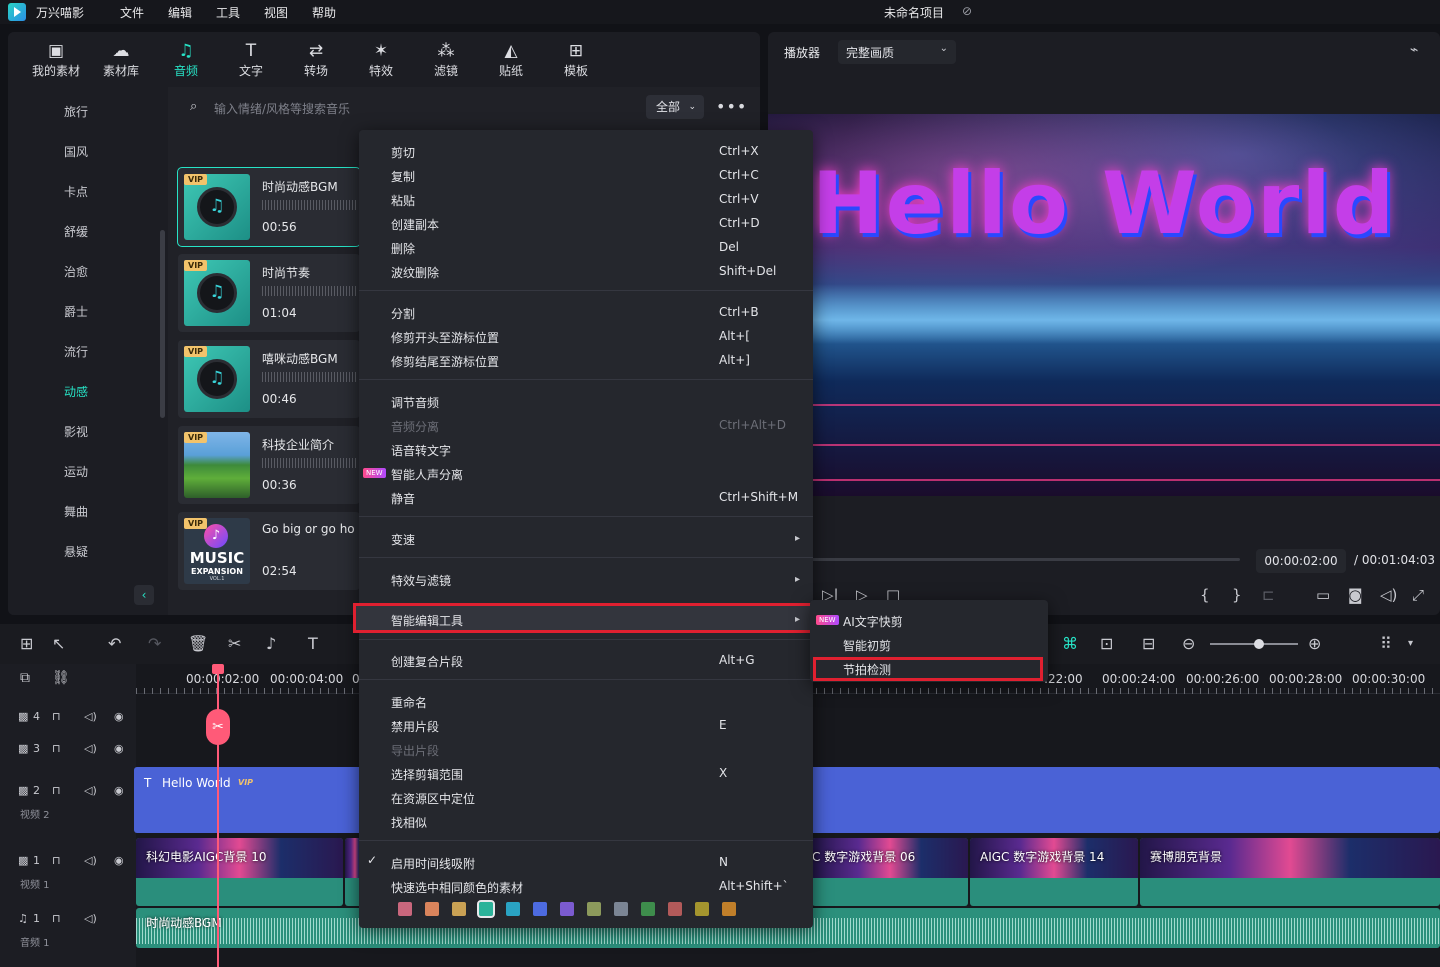  What do you see at coordinates (403, 313) in the screenshot?
I see `menu-item-split: 分割` at bounding box center [403, 313].